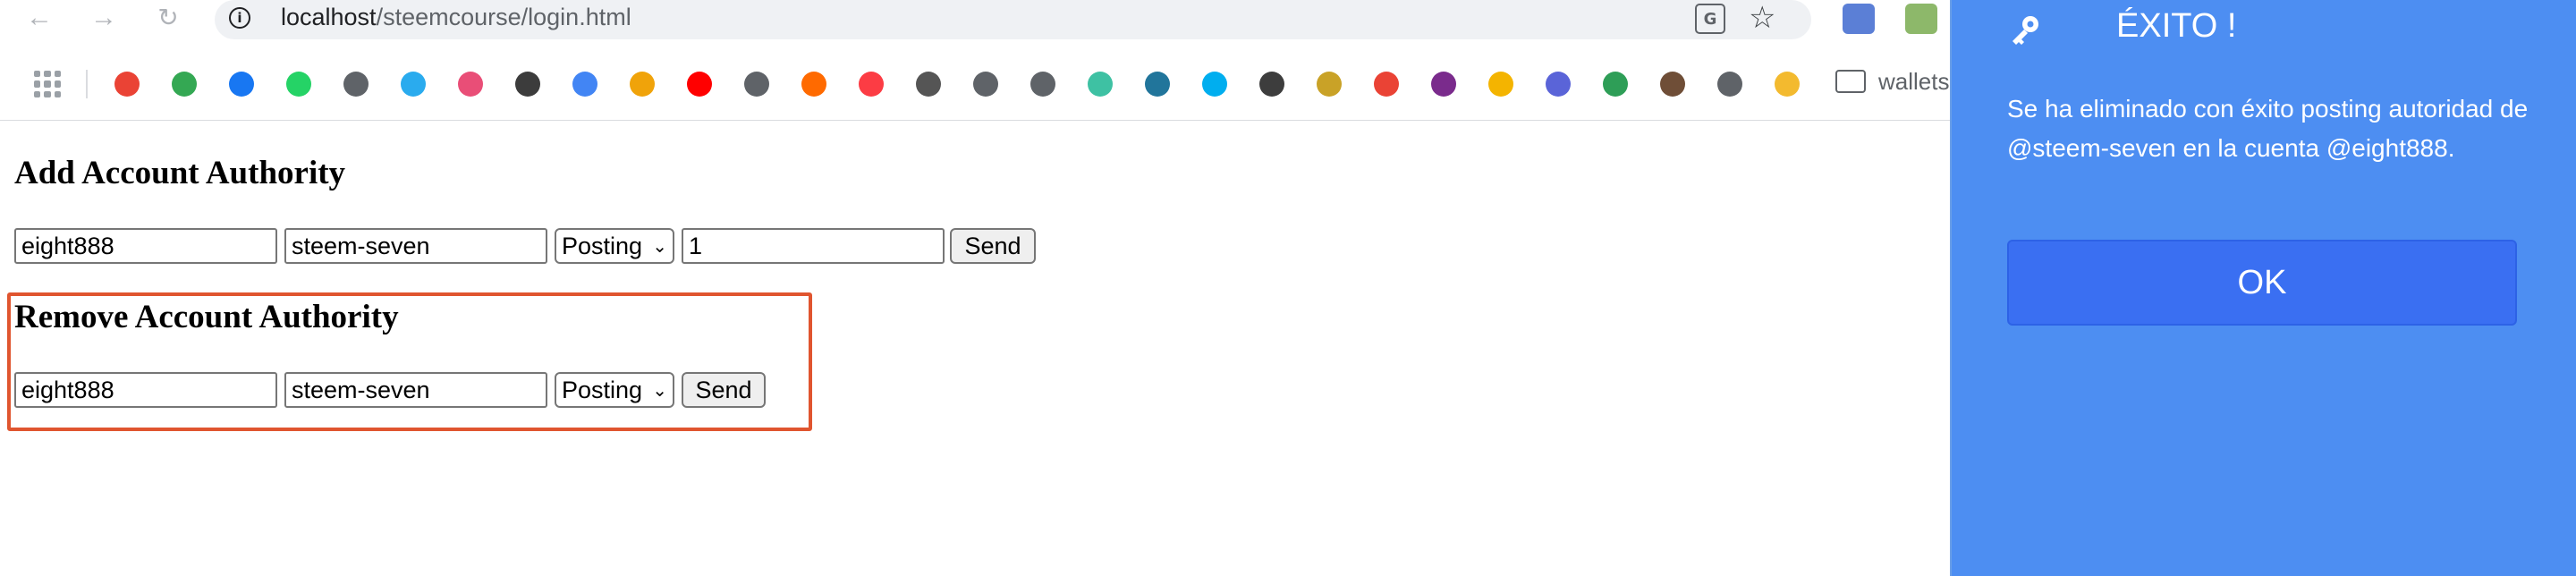 The height and width of the screenshot is (576, 2576). I want to click on forward-icon: →, so click(104, 18).